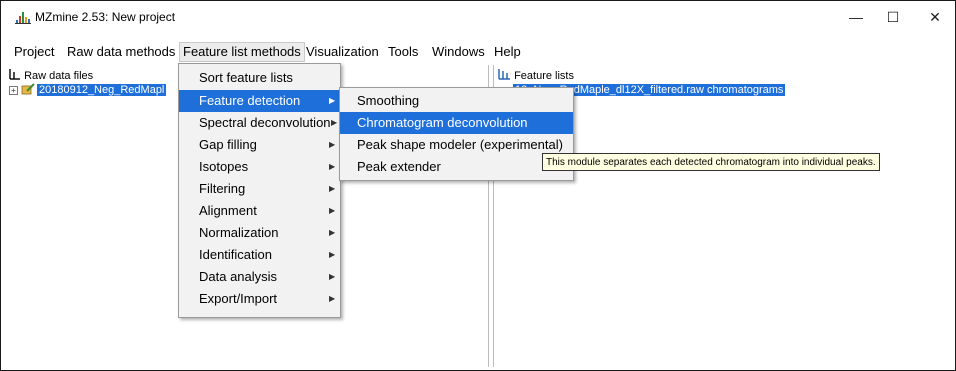 This screenshot has height=371, width=956. Describe the element at coordinates (34, 52) in the screenshot. I see `menu-project: Project` at that location.